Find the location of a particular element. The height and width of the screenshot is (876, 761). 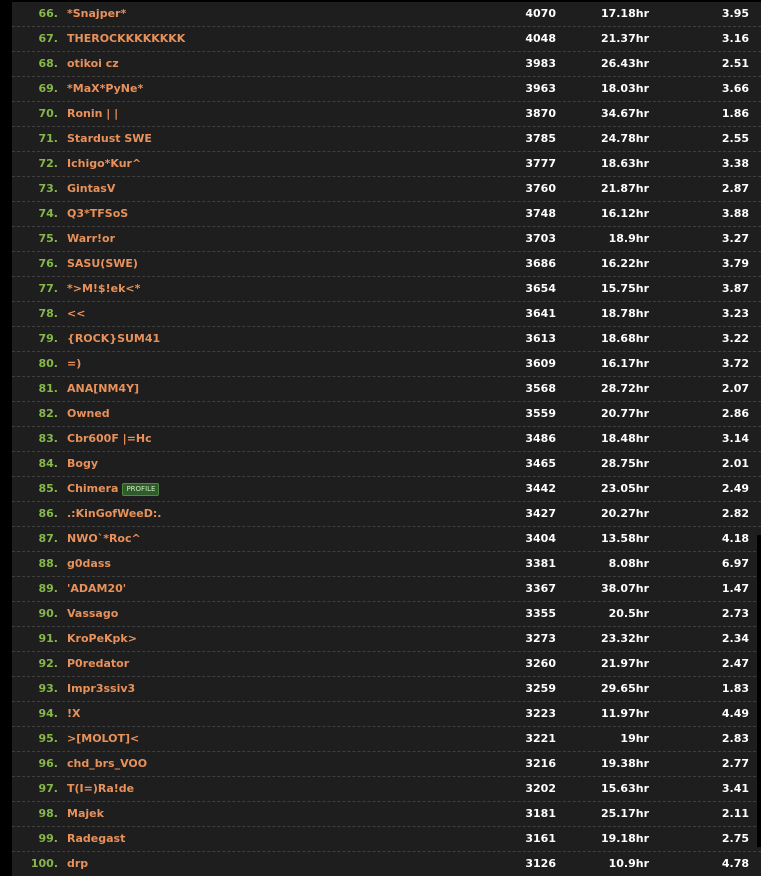

player-score: 3181 is located at coordinates (540, 813).